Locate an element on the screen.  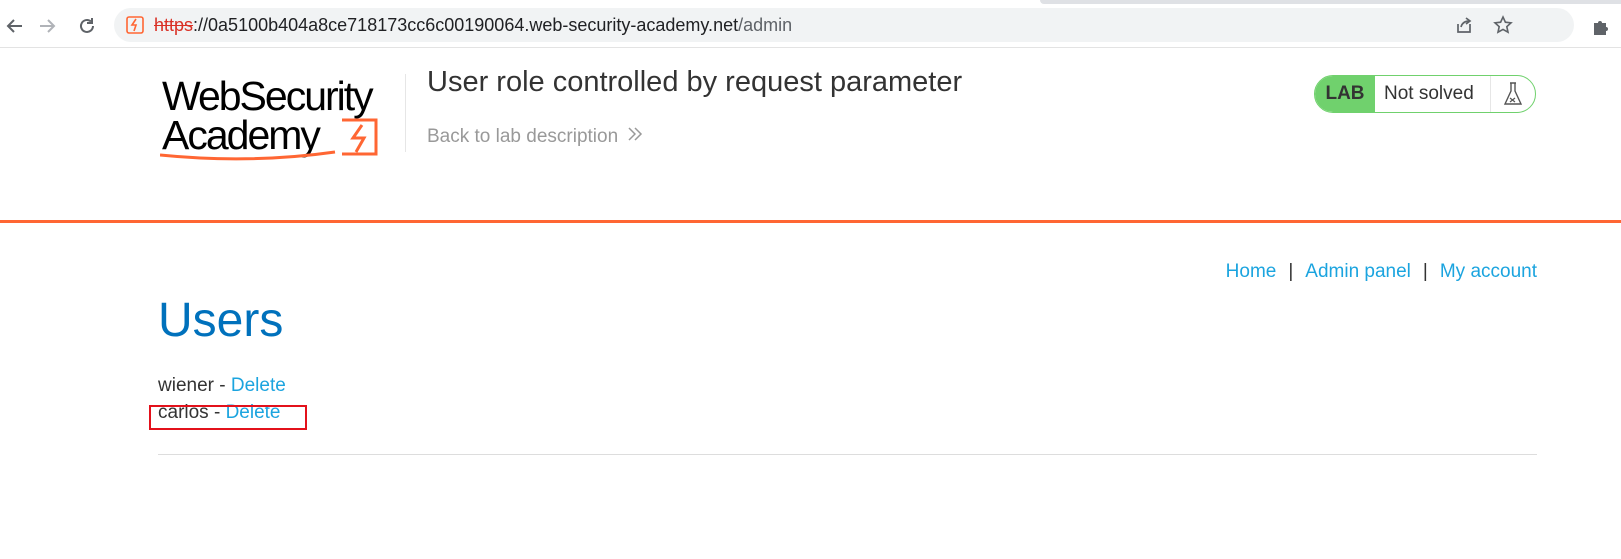
reload-icon is located at coordinates (87, 26).